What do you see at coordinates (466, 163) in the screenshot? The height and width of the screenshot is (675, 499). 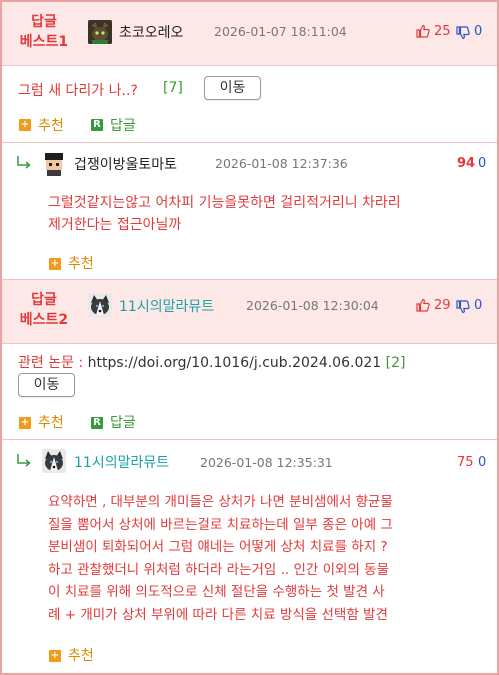 I see `upvote-count: 94` at bounding box center [466, 163].